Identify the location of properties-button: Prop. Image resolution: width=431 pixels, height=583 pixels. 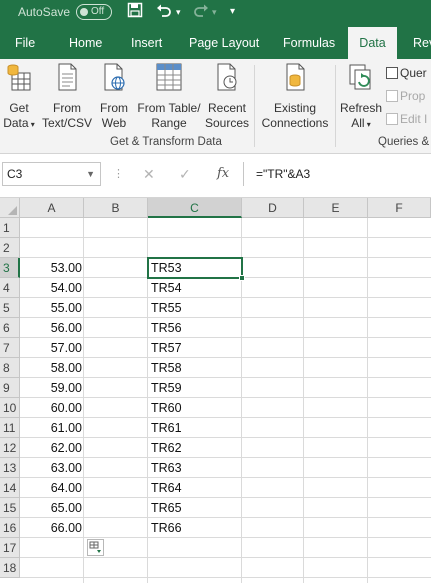
(405, 96).